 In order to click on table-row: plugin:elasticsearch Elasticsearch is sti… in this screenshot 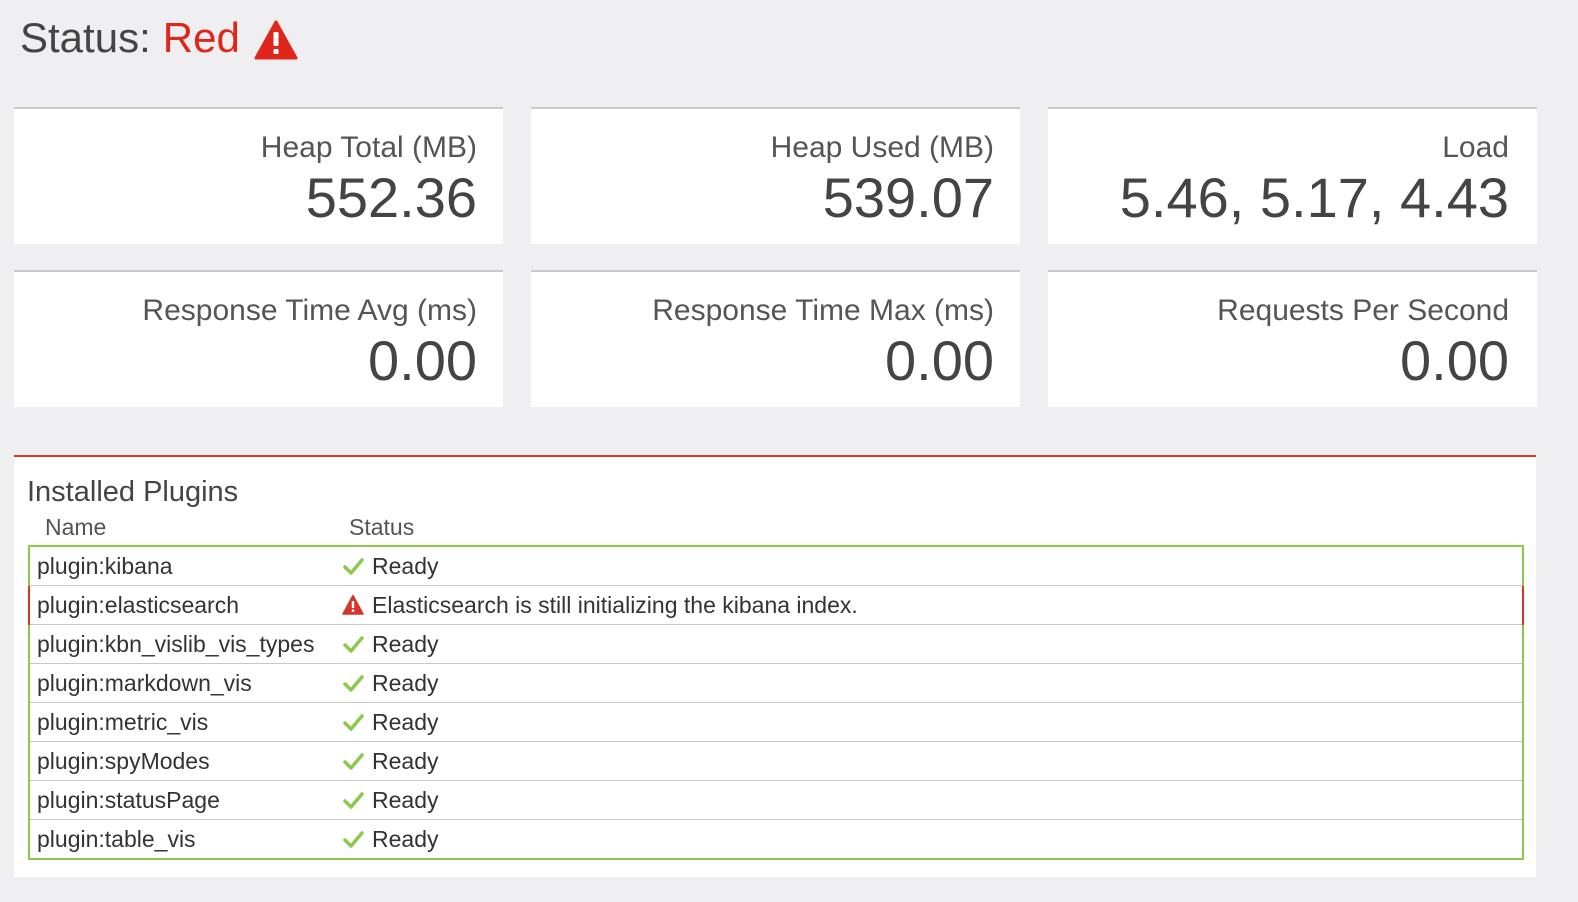, I will do `click(776, 605)`.